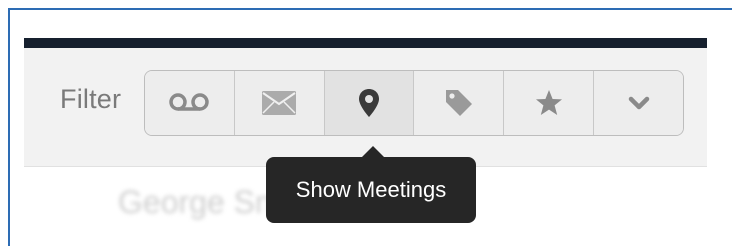 The width and height of the screenshot is (732, 246). I want to click on tag-icon, so click(458, 103).